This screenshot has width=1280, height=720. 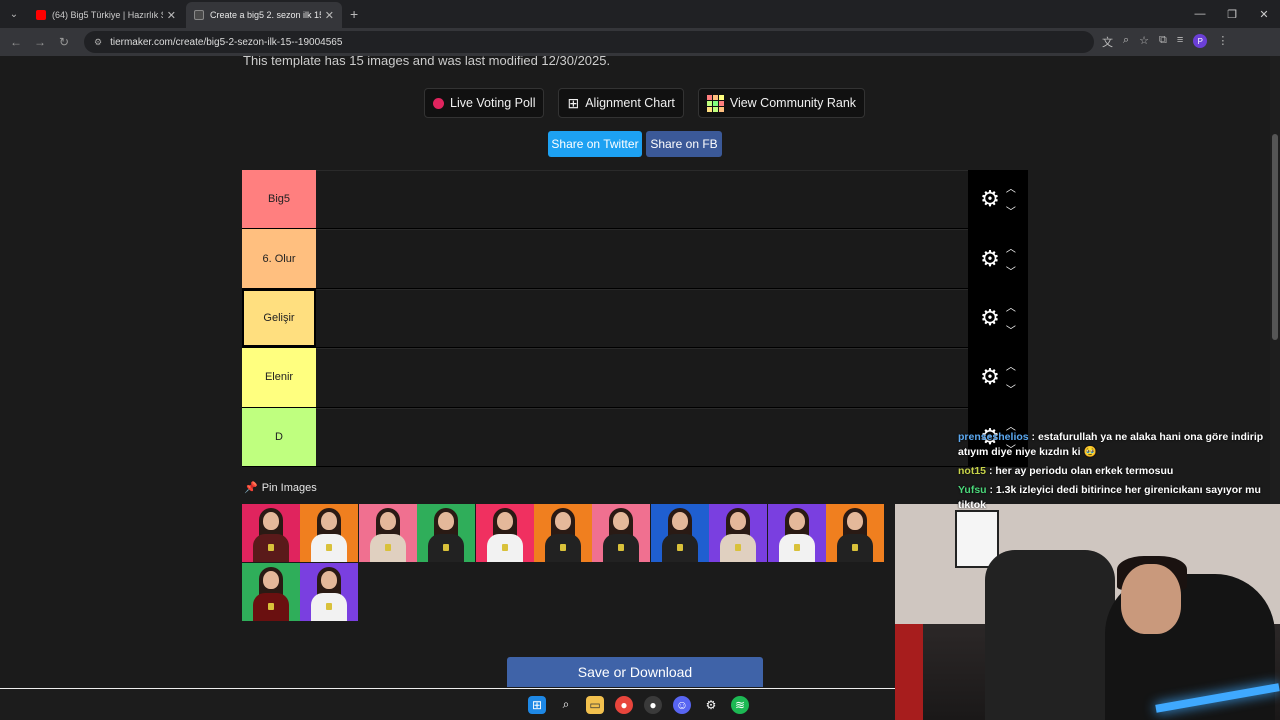 I want to click on toolbar-actions: 文 ⌕ ☆ ⧉ ≡ P ⋮, so click(x=1165, y=42).